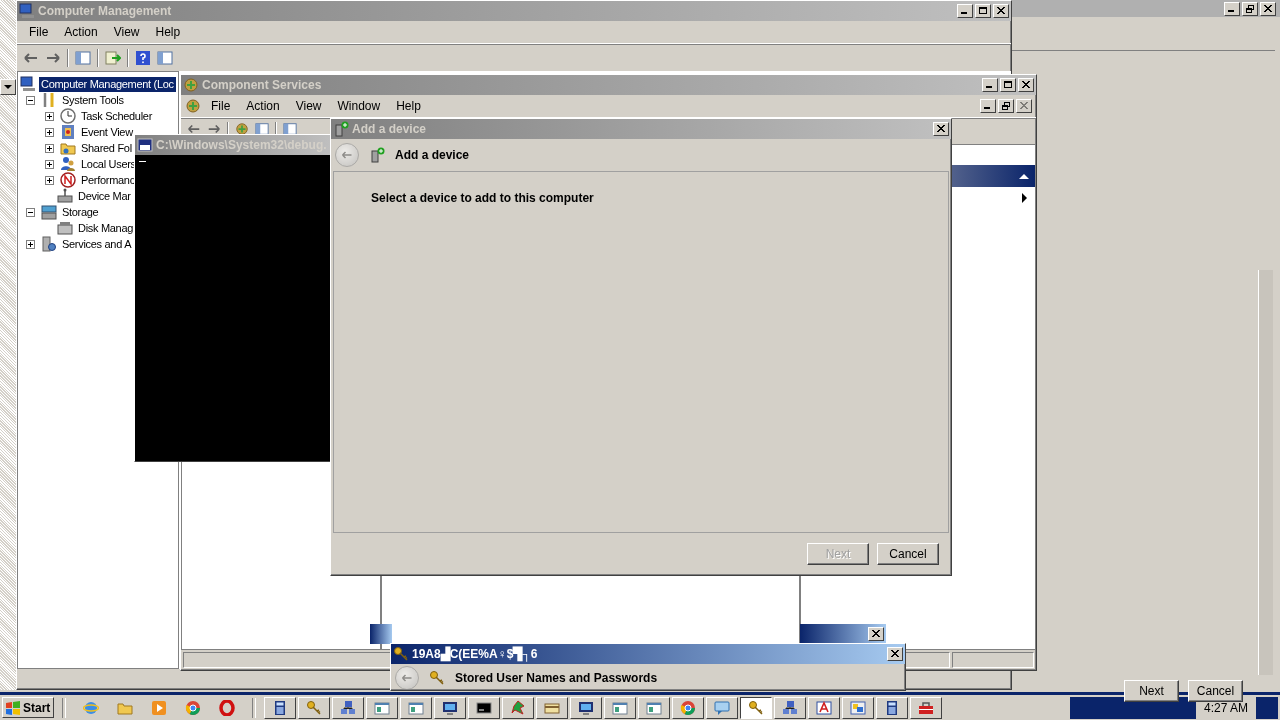 The image size is (1280, 720). I want to click on disk-icon, so click(65, 228).